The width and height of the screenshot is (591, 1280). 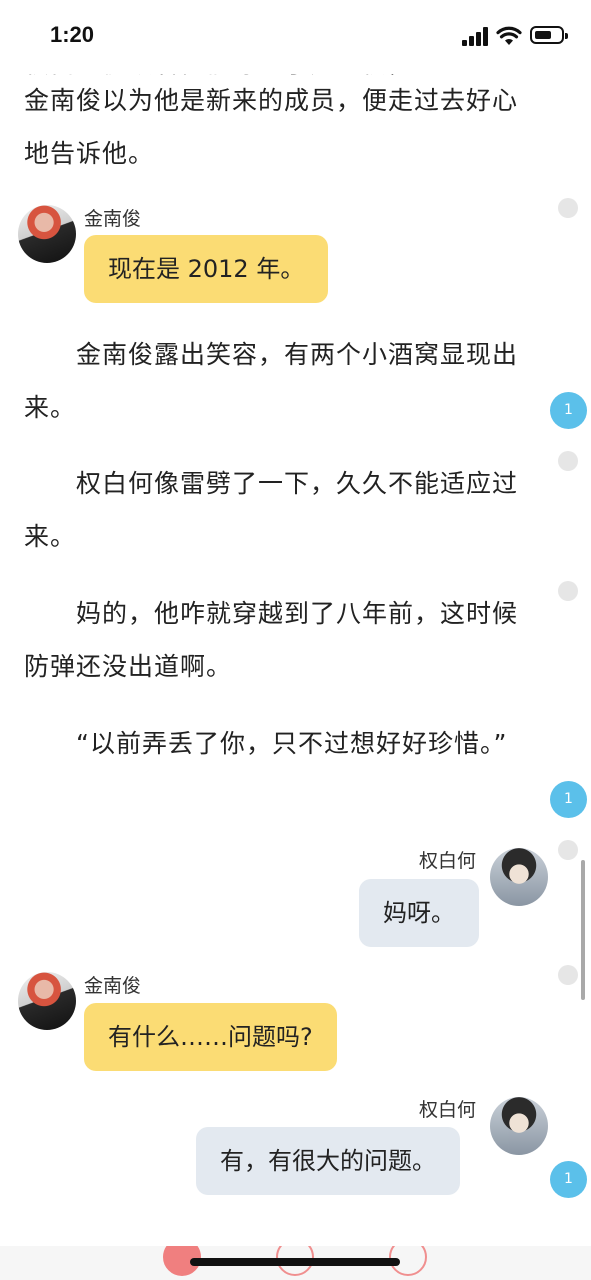 I want to click on status-bar: 1:20, so click(x=295, y=37).